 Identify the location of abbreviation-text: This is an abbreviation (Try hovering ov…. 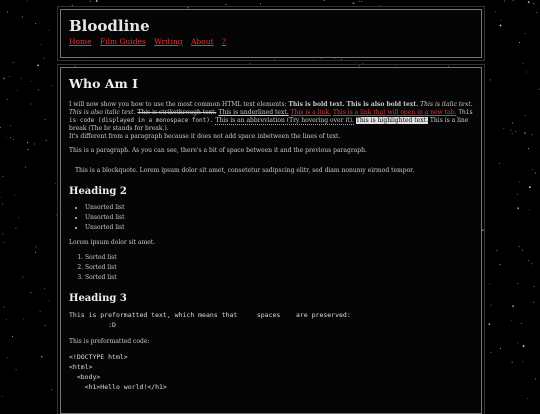
(284, 121).